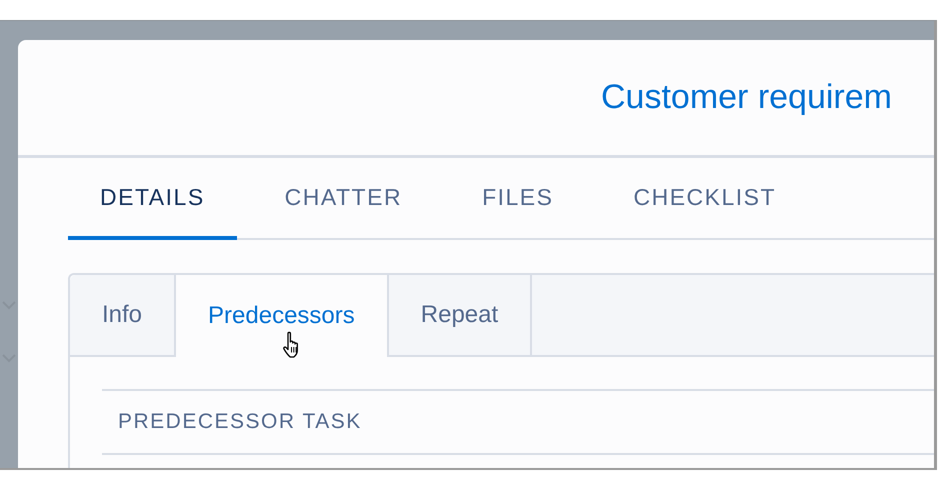 Image resolution: width=940 pixels, height=494 pixels. Describe the element at coordinates (152, 199) in the screenshot. I see `tab: DETAILS` at that location.